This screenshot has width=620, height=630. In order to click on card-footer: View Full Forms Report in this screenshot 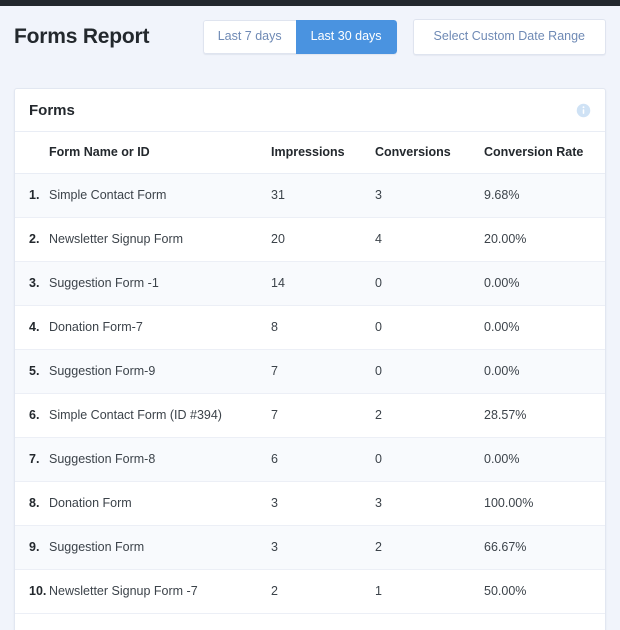, I will do `click(310, 622)`.